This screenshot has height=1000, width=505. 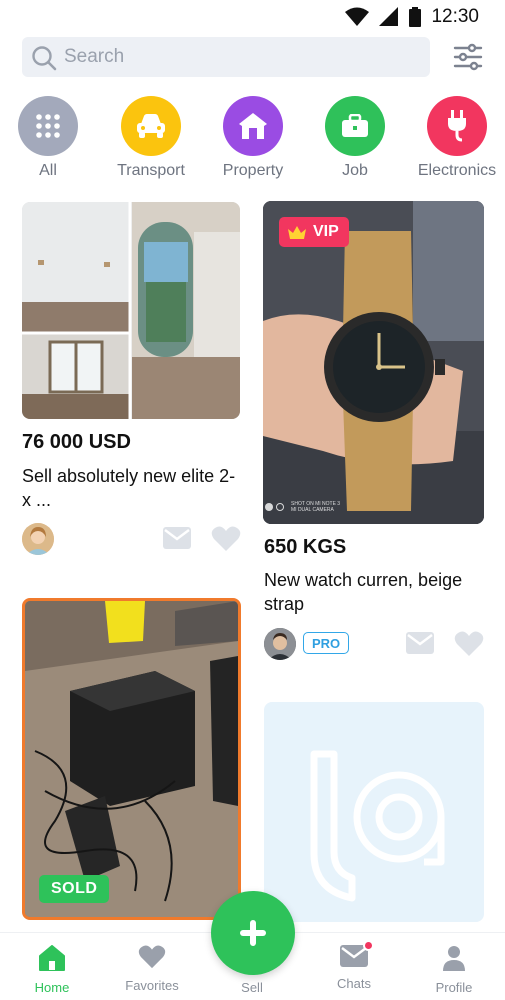 I want to click on briefcase-icon, so click(x=355, y=125).